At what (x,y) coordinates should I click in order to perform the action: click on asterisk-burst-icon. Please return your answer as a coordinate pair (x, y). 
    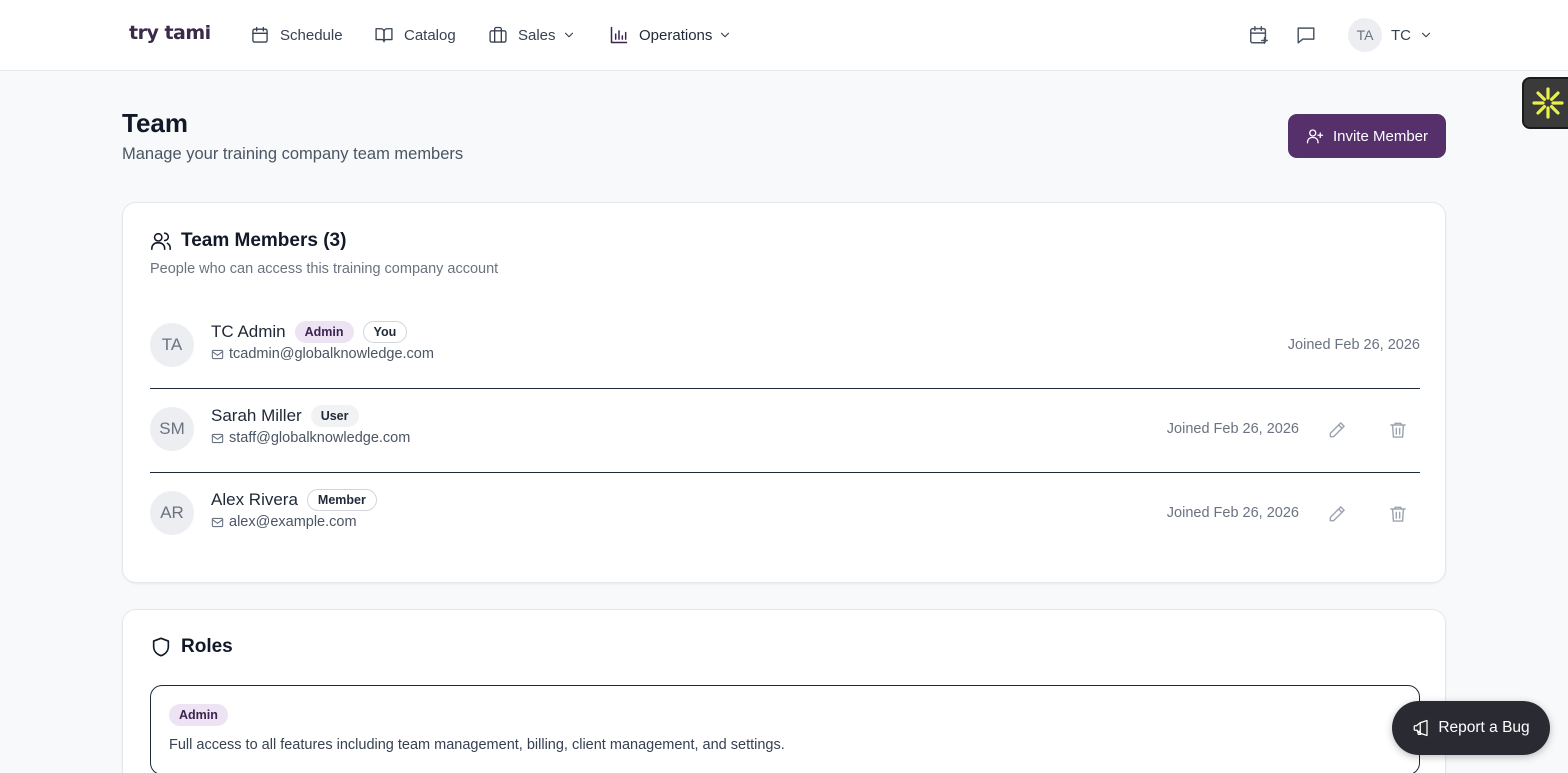
    Looking at the image, I should click on (1548, 103).